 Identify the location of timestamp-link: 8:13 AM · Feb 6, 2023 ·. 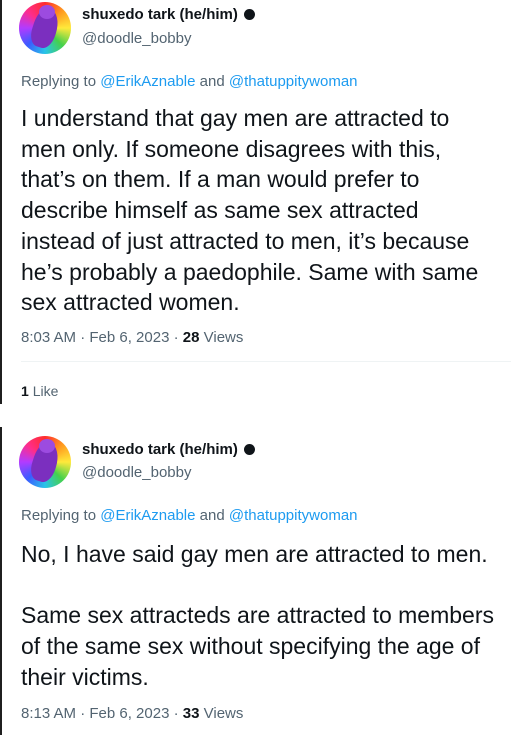
(100, 713).